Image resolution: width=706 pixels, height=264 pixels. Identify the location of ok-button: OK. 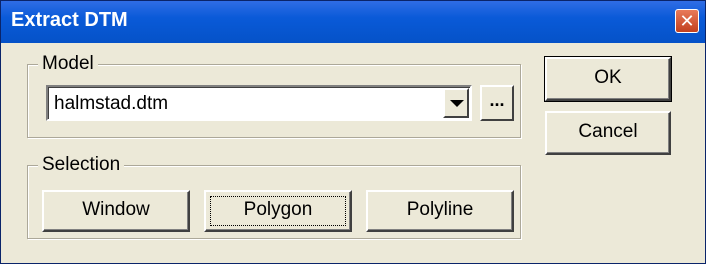
(608, 79).